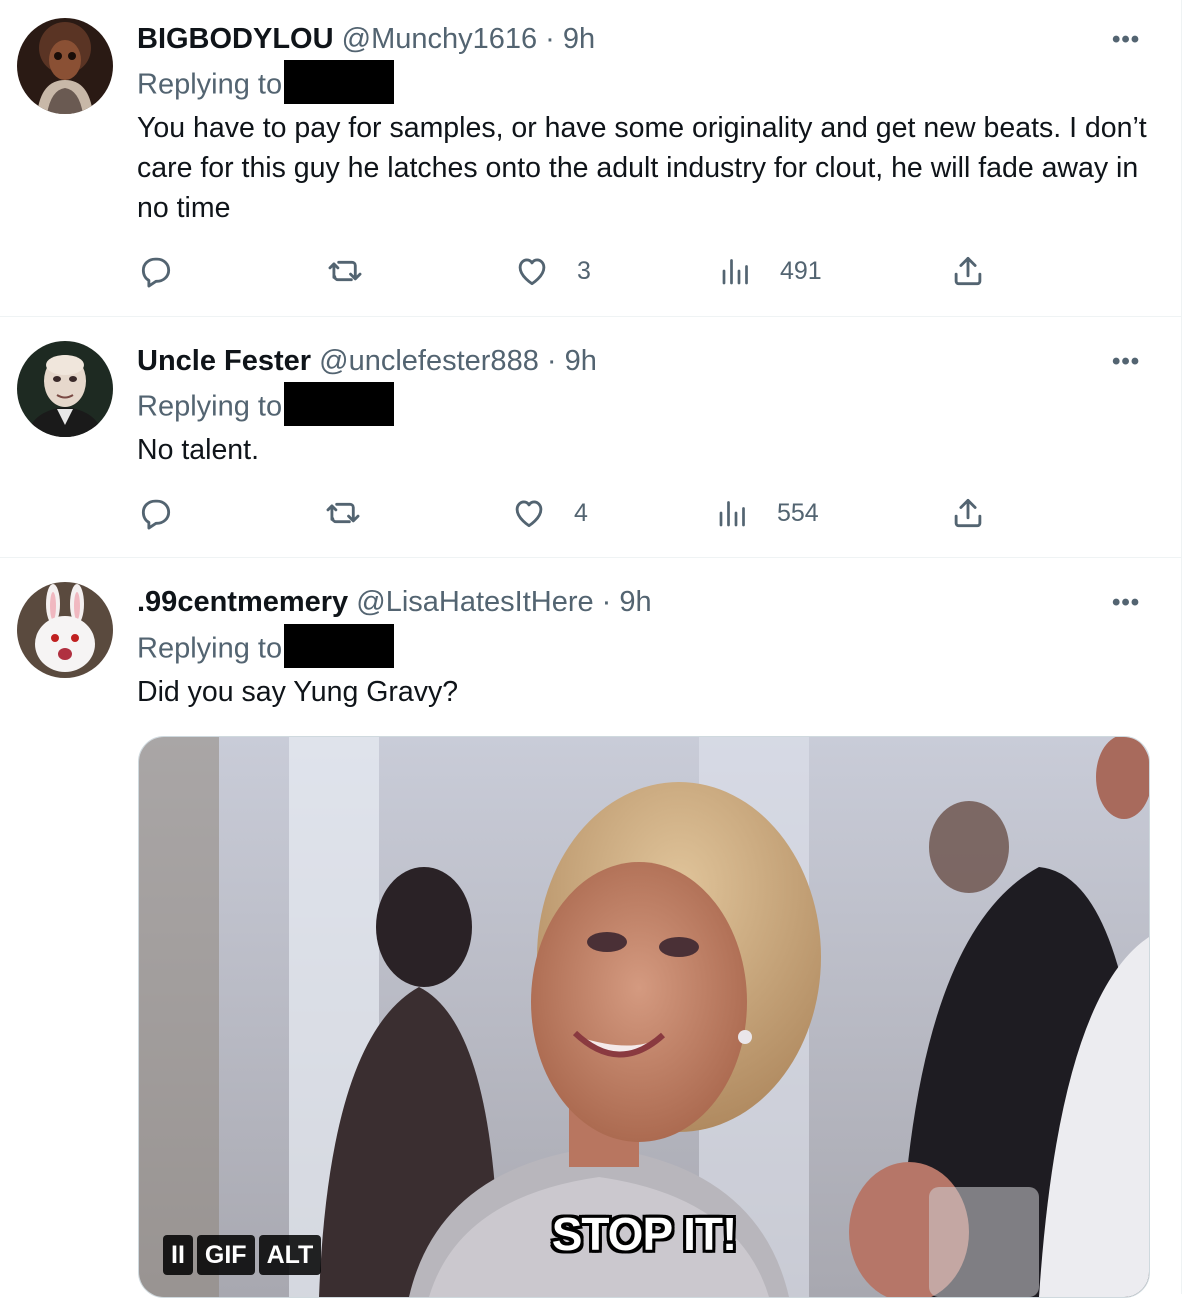  I want to click on user-handle: @Munchy1616, so click(440, 39).